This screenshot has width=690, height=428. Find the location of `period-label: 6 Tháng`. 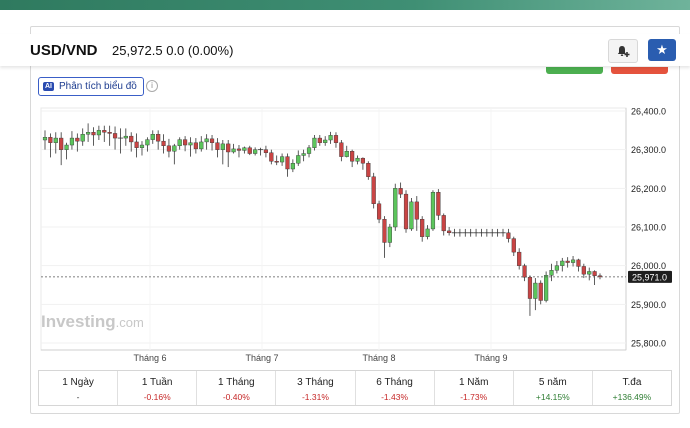

period-label: 6 Tháng is located at coordinates (394, 382).